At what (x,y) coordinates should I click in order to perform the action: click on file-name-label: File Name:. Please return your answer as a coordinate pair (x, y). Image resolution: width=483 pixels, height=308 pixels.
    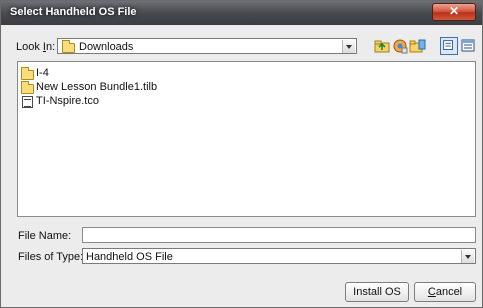
    Looking at the image, I should click on (45, 236).